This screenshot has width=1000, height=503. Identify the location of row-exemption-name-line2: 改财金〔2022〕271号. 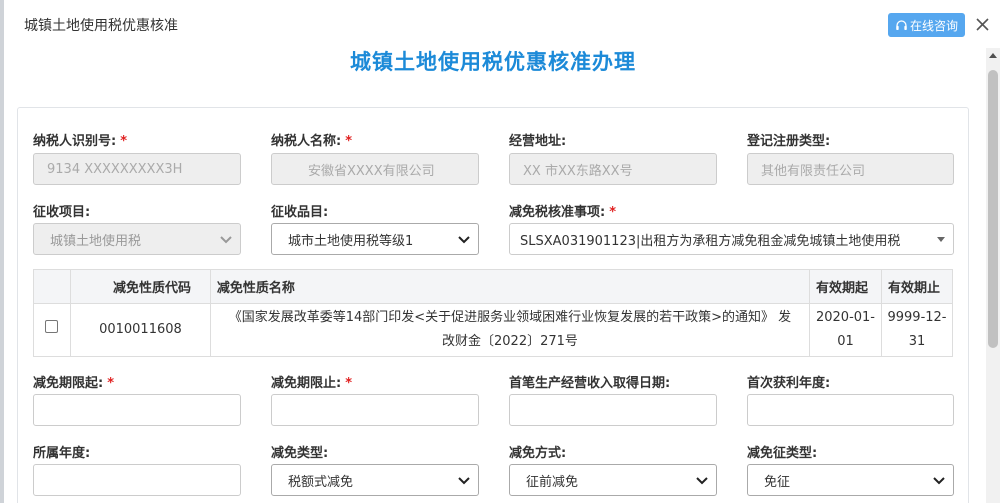
(510, 341).